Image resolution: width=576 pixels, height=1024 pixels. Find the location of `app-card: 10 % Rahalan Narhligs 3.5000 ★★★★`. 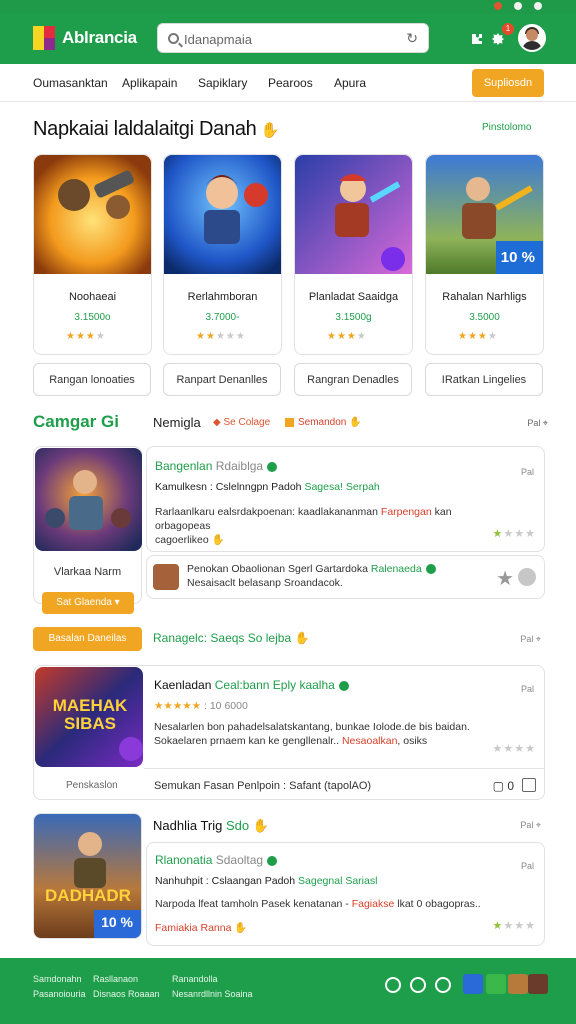

app-card: 10 % Rahalan Narhligs 3.5000 ★★★★ is located at coordinates (484, 254).